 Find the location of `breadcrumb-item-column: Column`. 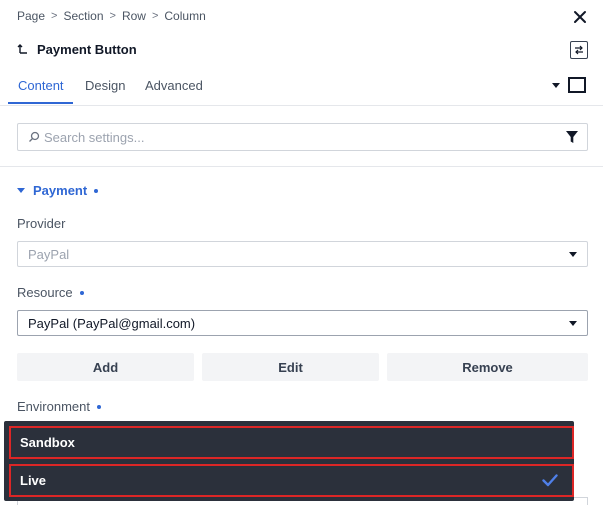

breadcrumb-item-column: Column is located at coordinates (184, 16).